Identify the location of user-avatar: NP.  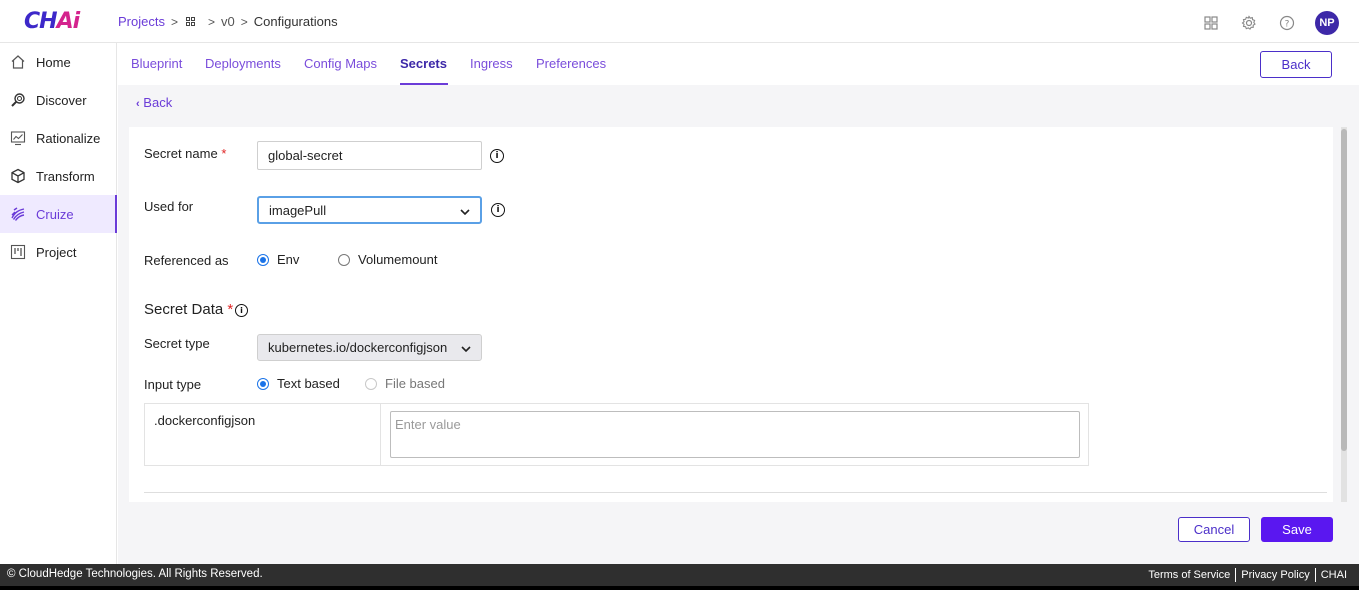
(1327, 23).